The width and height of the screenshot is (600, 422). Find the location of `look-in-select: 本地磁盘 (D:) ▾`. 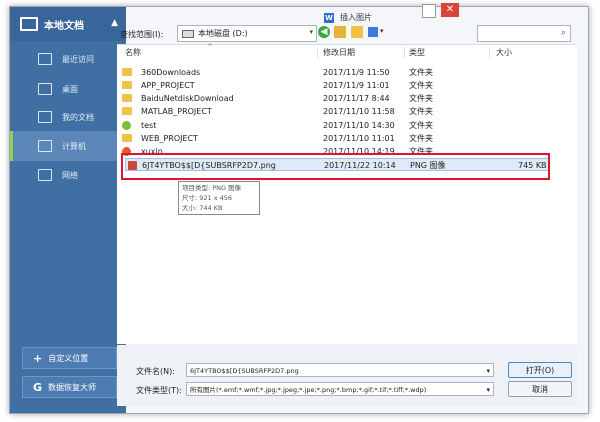

look-in-select: 本地磁盘 (D:) ▾ is located at coordinates (247, 33).